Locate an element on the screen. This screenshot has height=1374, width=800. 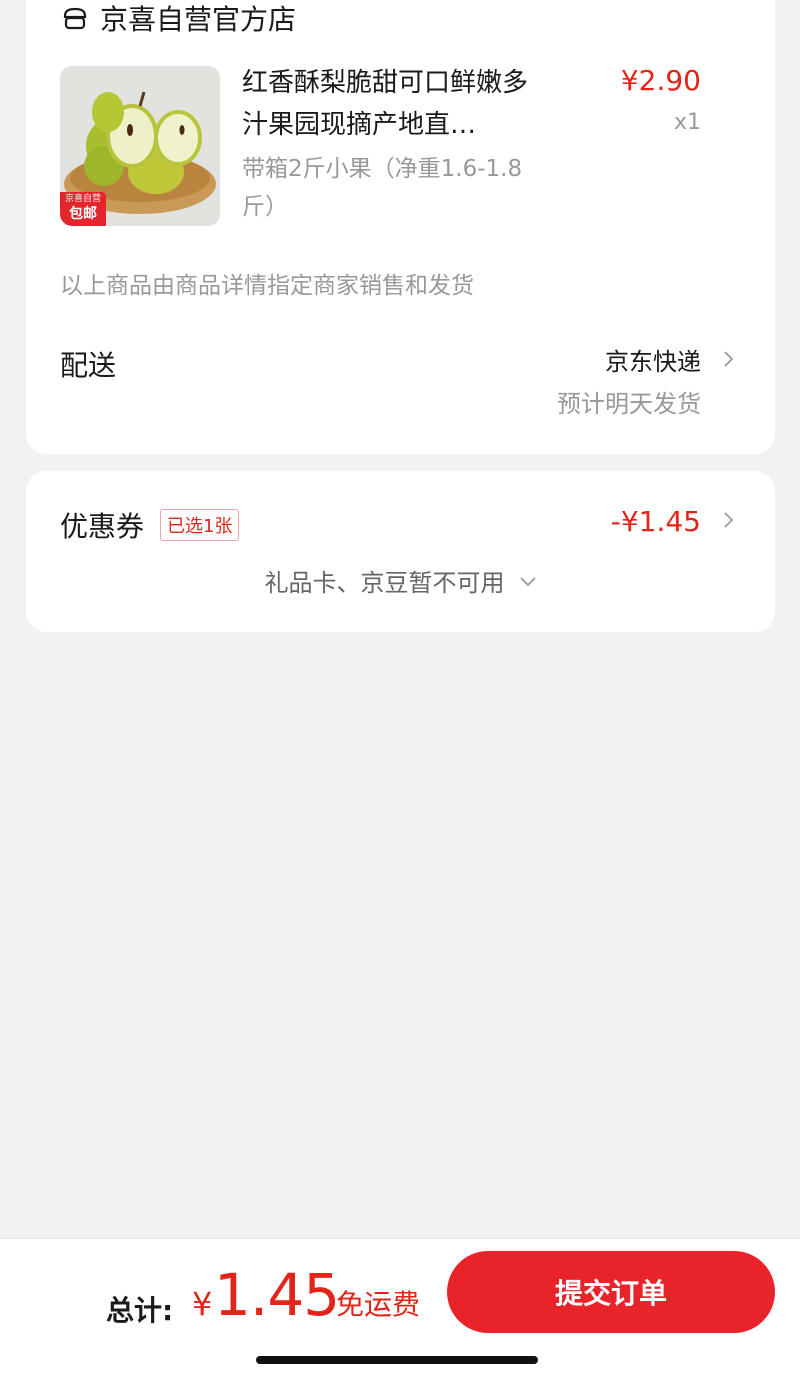
coupon-label: 优惠券 is located at coordinates (102, 526).